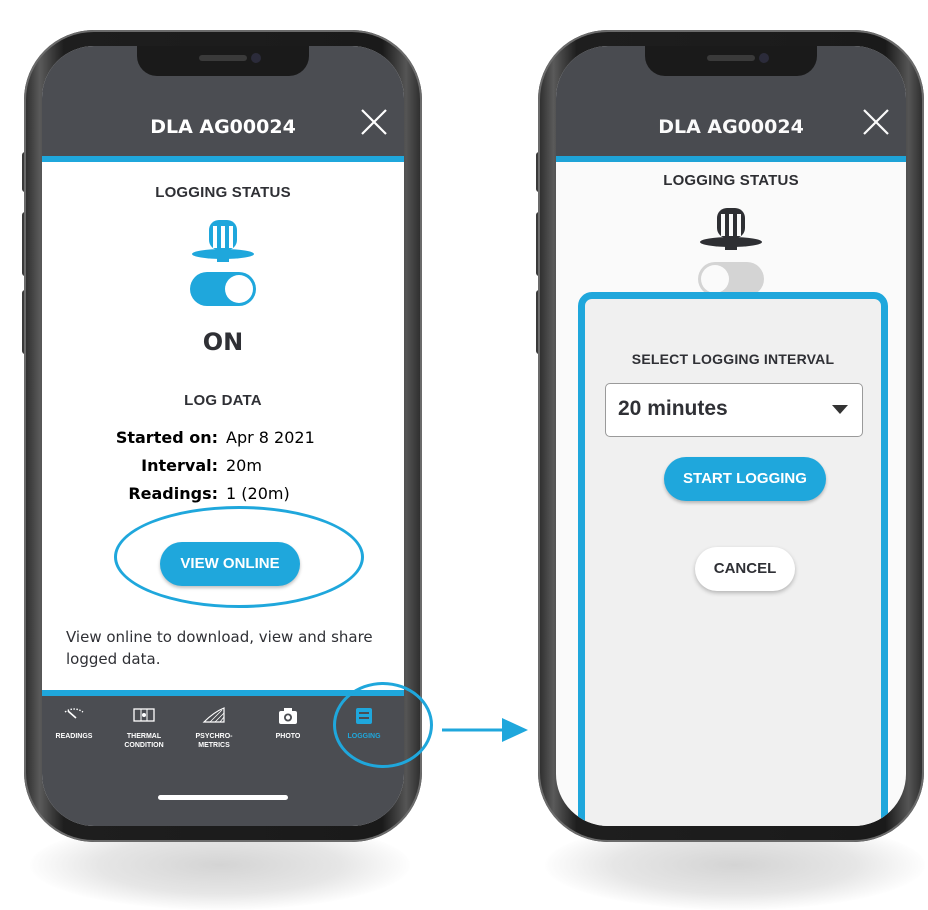 The height and width of the screenshot is (910, 928). What do you see at coordinates (173, 493) in the screenshot?
I see `log-row-label: Readings:` at bounding box center [173, 493].